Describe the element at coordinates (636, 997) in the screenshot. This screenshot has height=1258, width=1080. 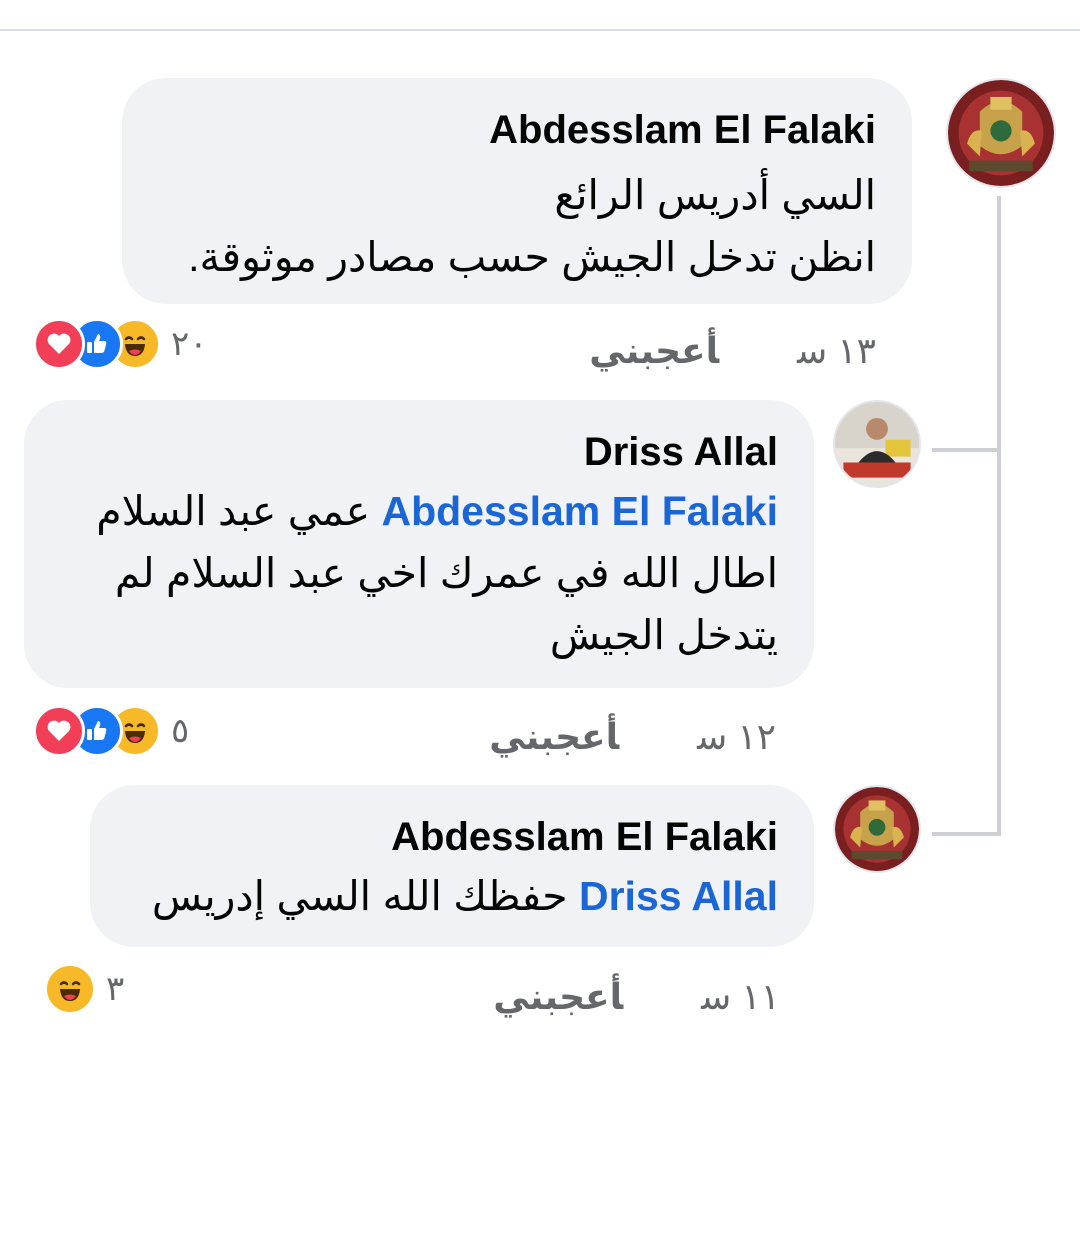
I see `comment-meta-3: ١١ س أعجبني` at that location.